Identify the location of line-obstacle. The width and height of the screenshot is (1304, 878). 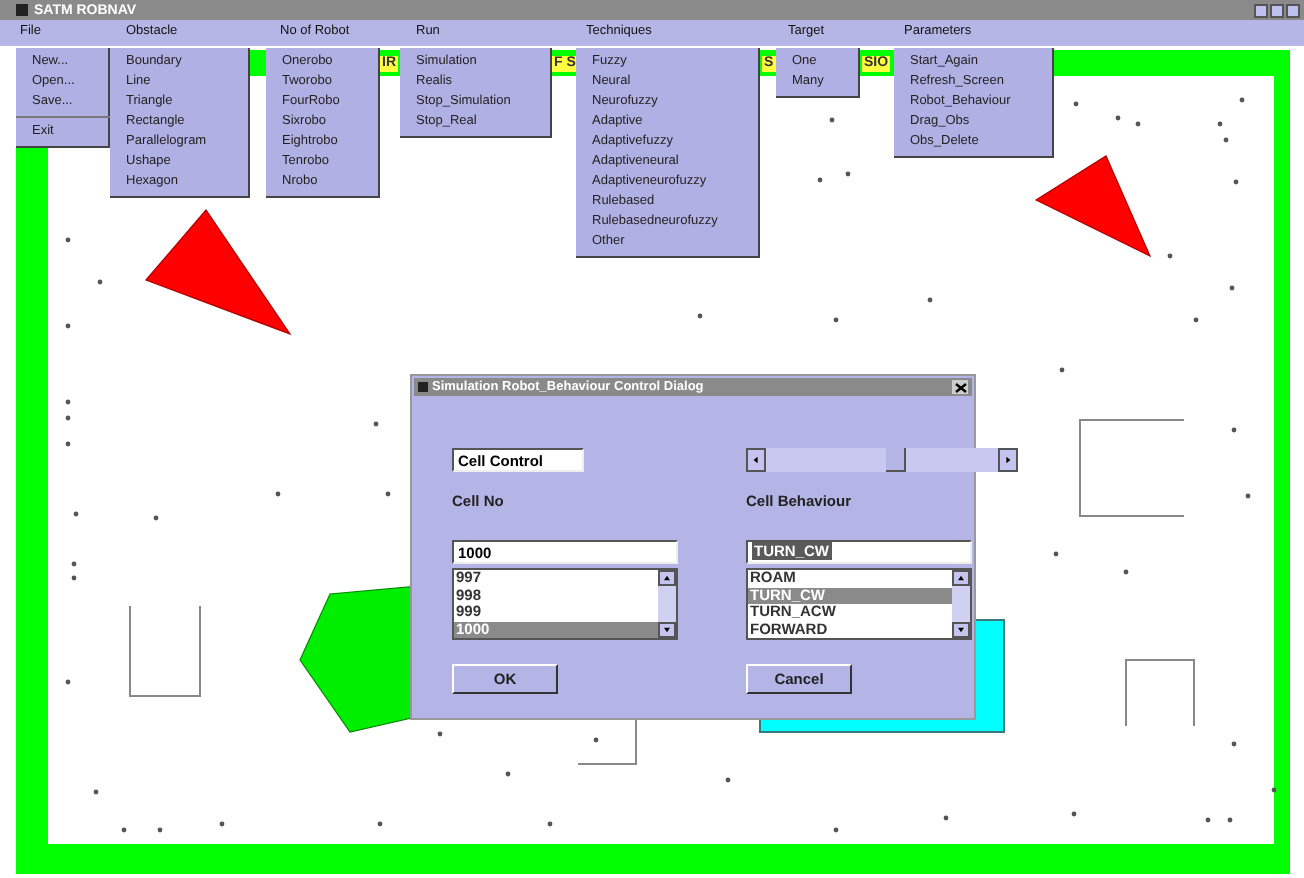
(607, 742).